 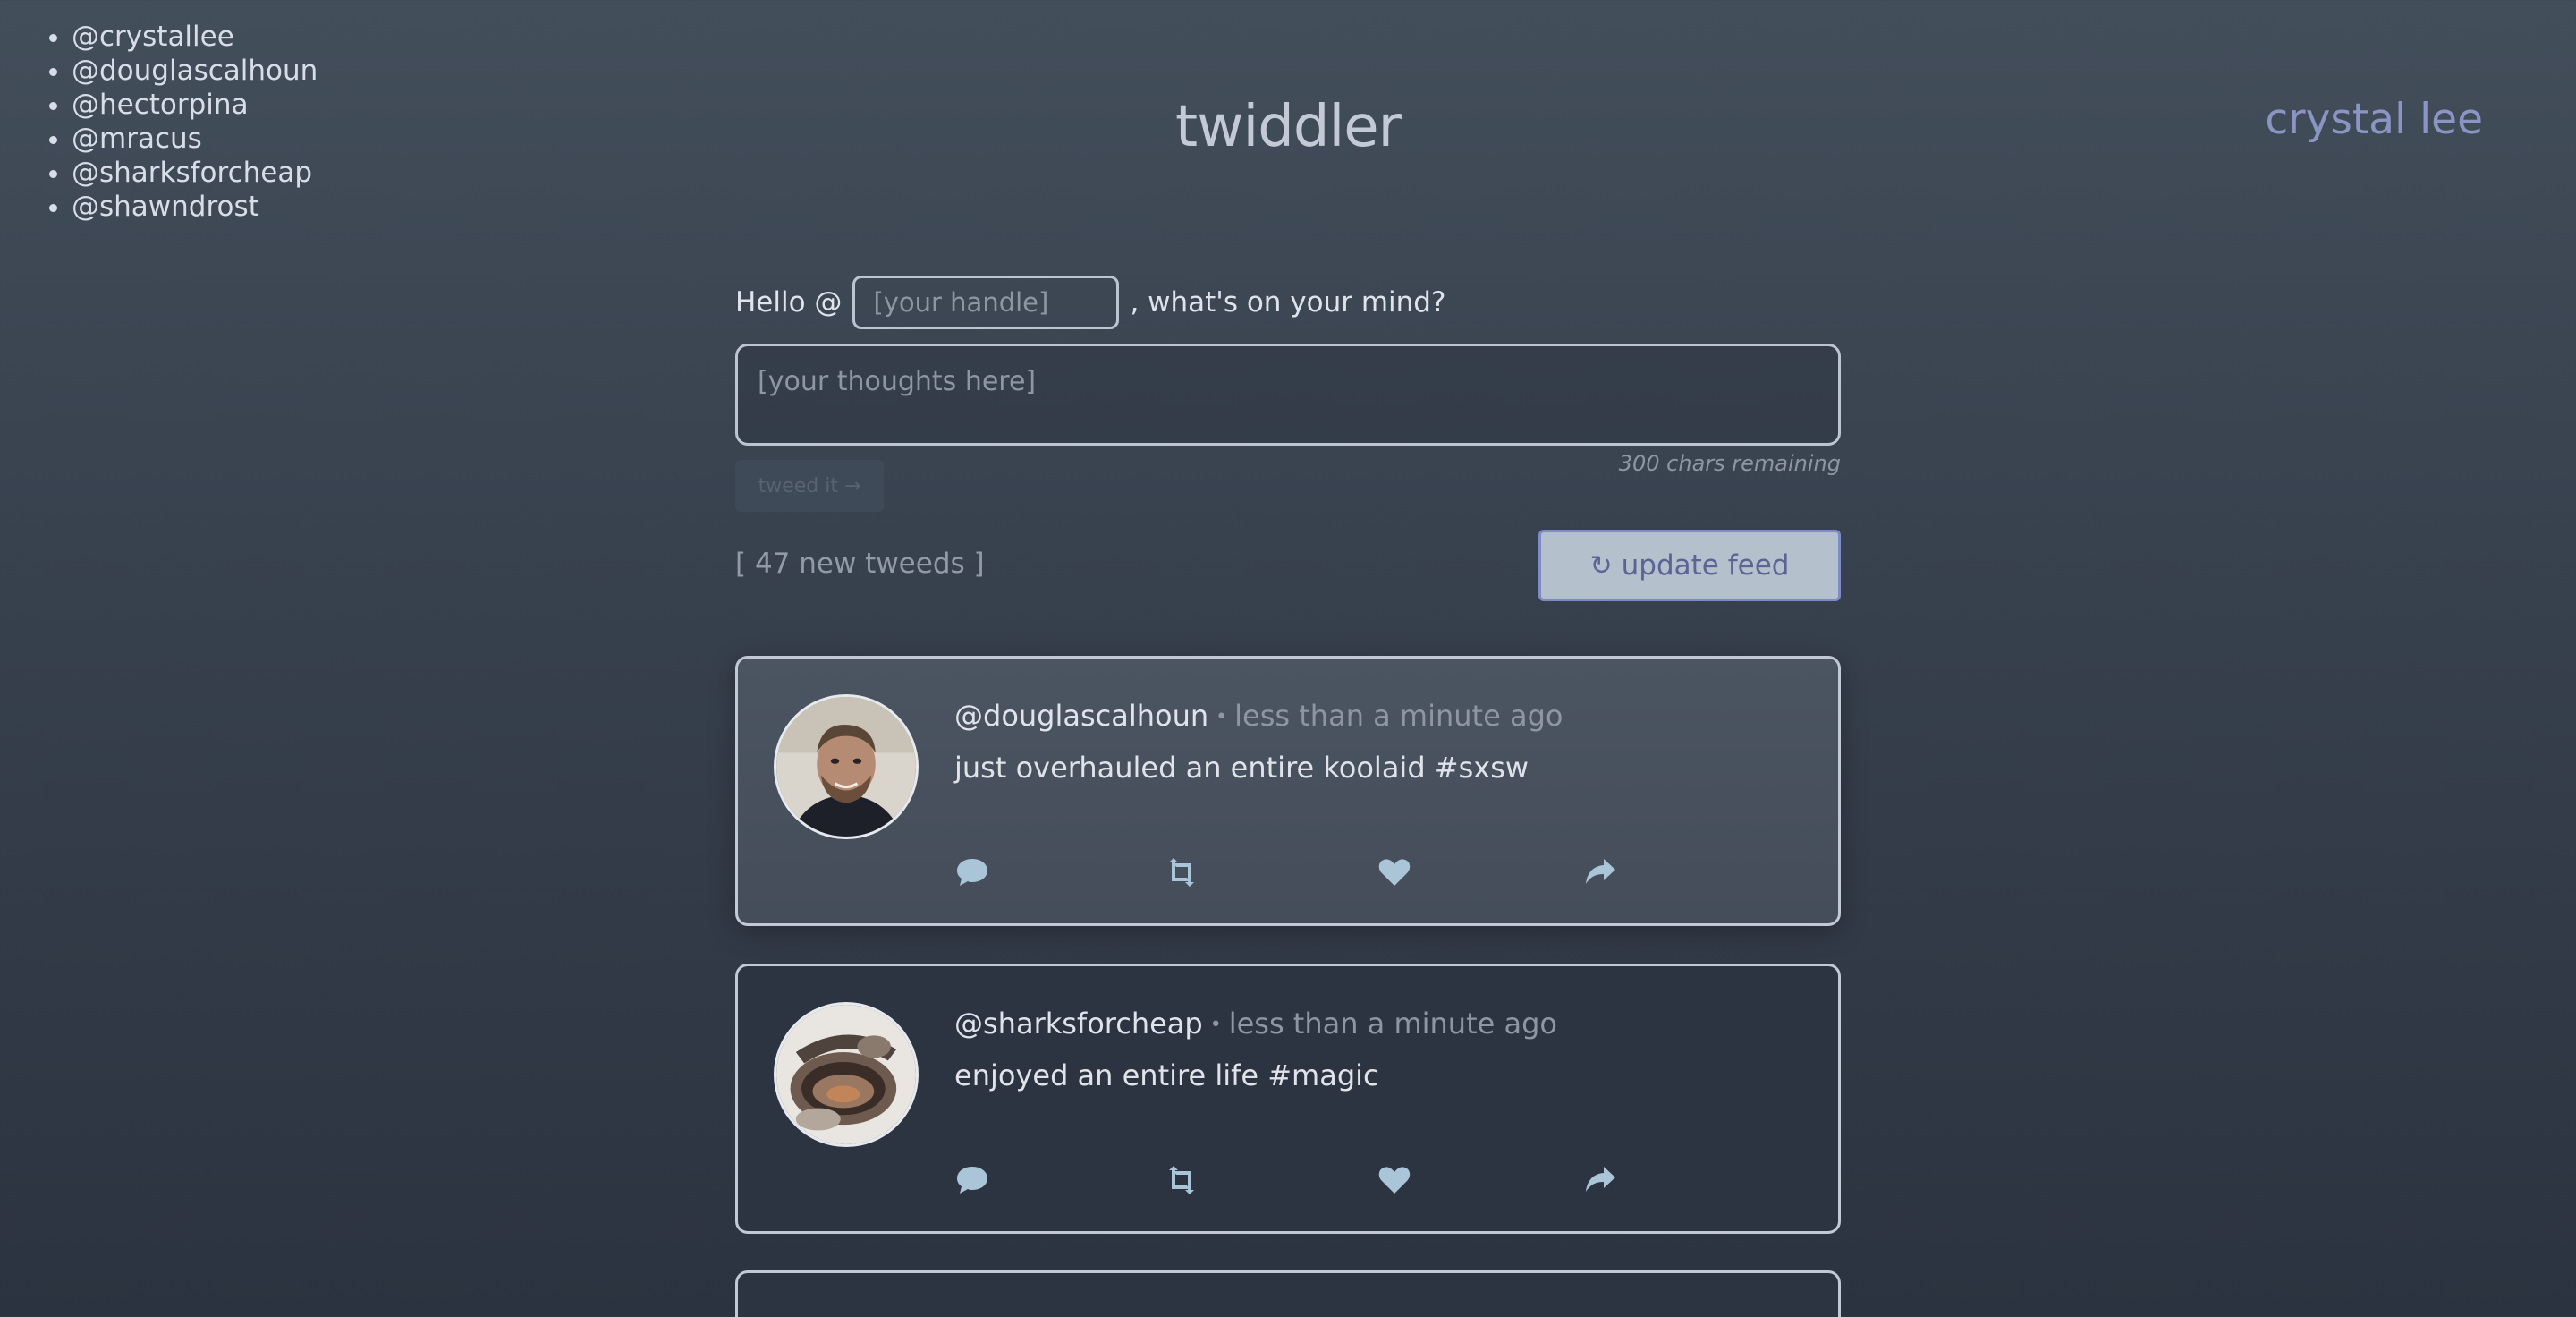 I want to click on tweed-button: tweed it →, so click(x=809, y=486).